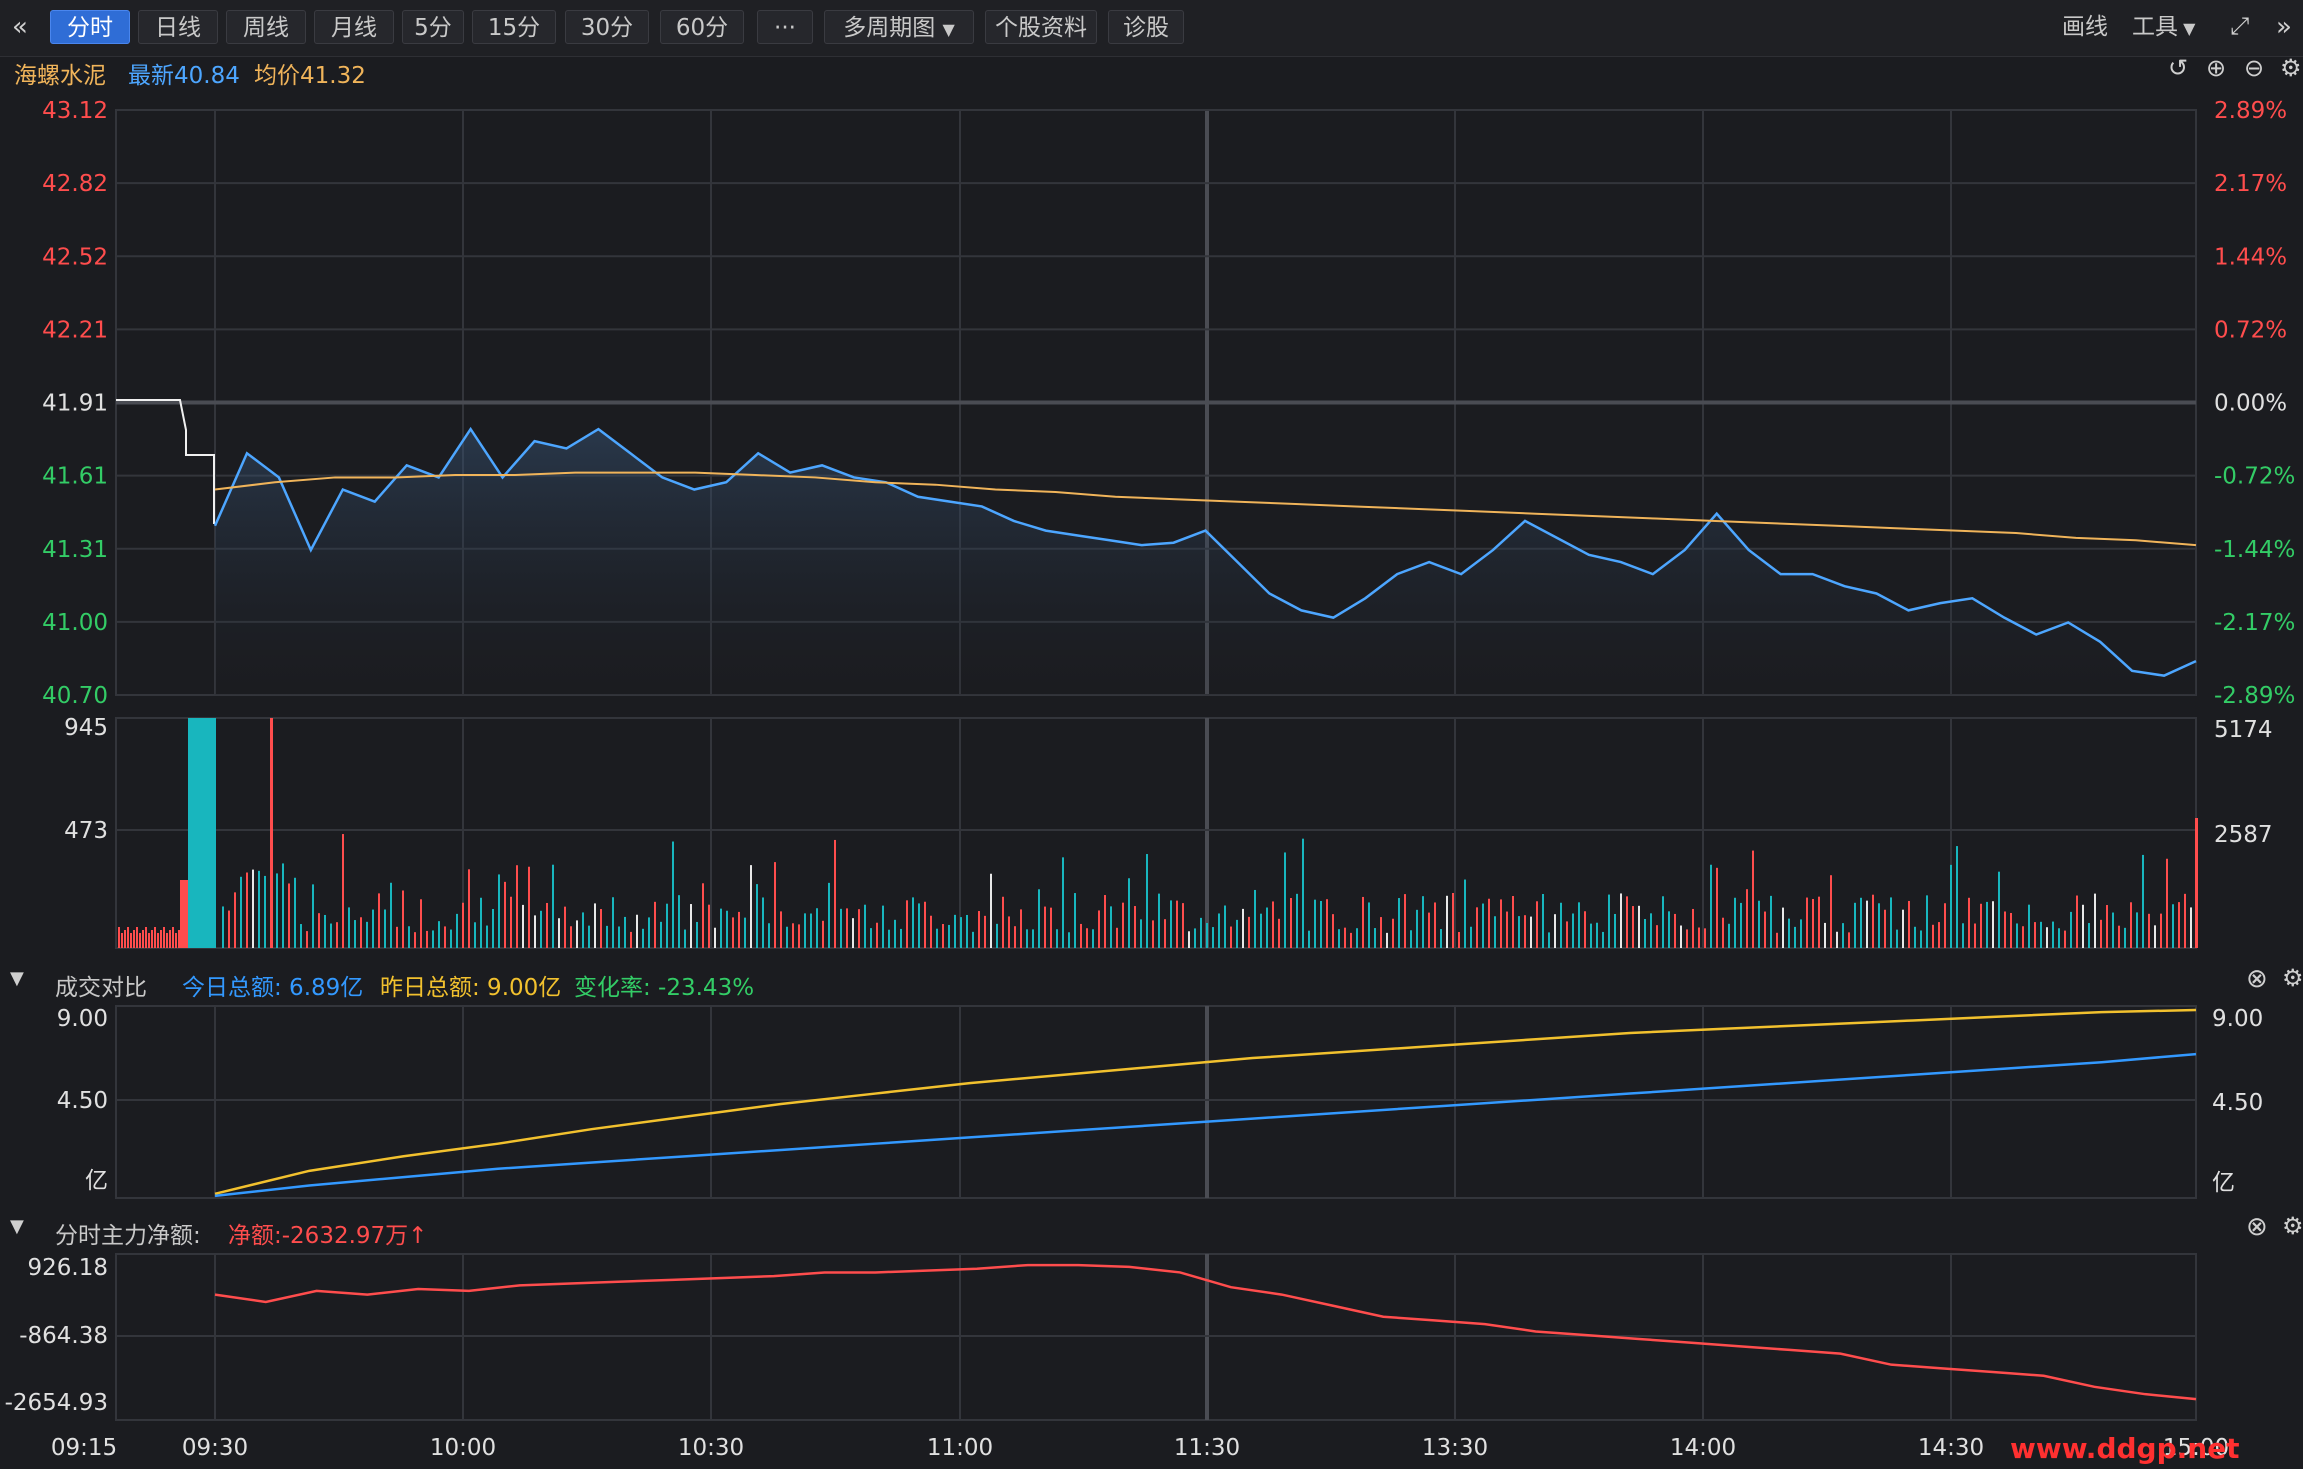 The width and height of the screenshot is (2303, 1469). What do you see at coordinates (75, 184) in the screenshot?
I see `price-tick-left: 42.82` at bounding box center [75, 184].